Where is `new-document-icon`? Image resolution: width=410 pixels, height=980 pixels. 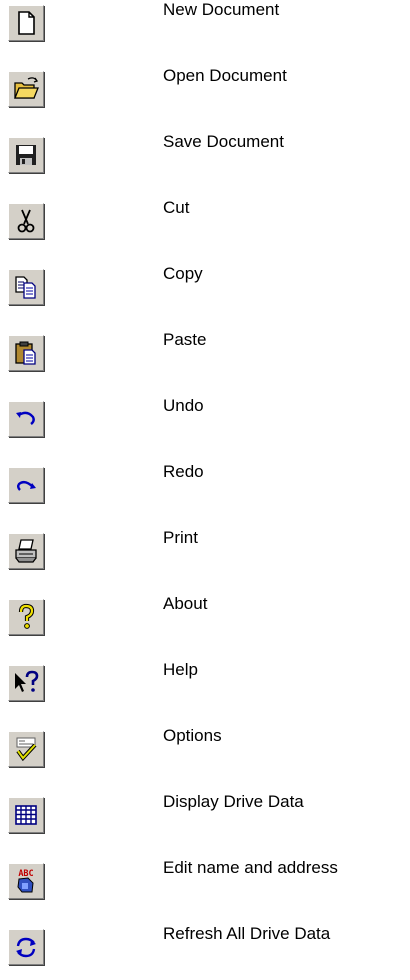
new-document-icon is located at coordinates (26, 23).